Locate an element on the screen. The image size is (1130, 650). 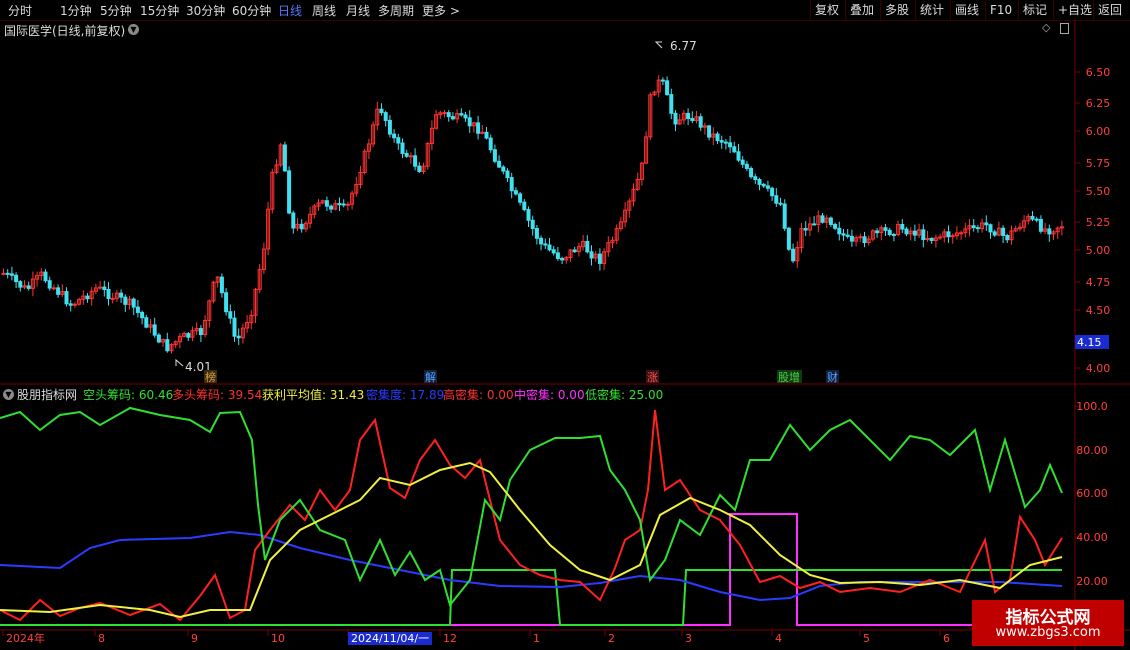
event-tag-zhang: 涨 is located at coordinates (652, 377).